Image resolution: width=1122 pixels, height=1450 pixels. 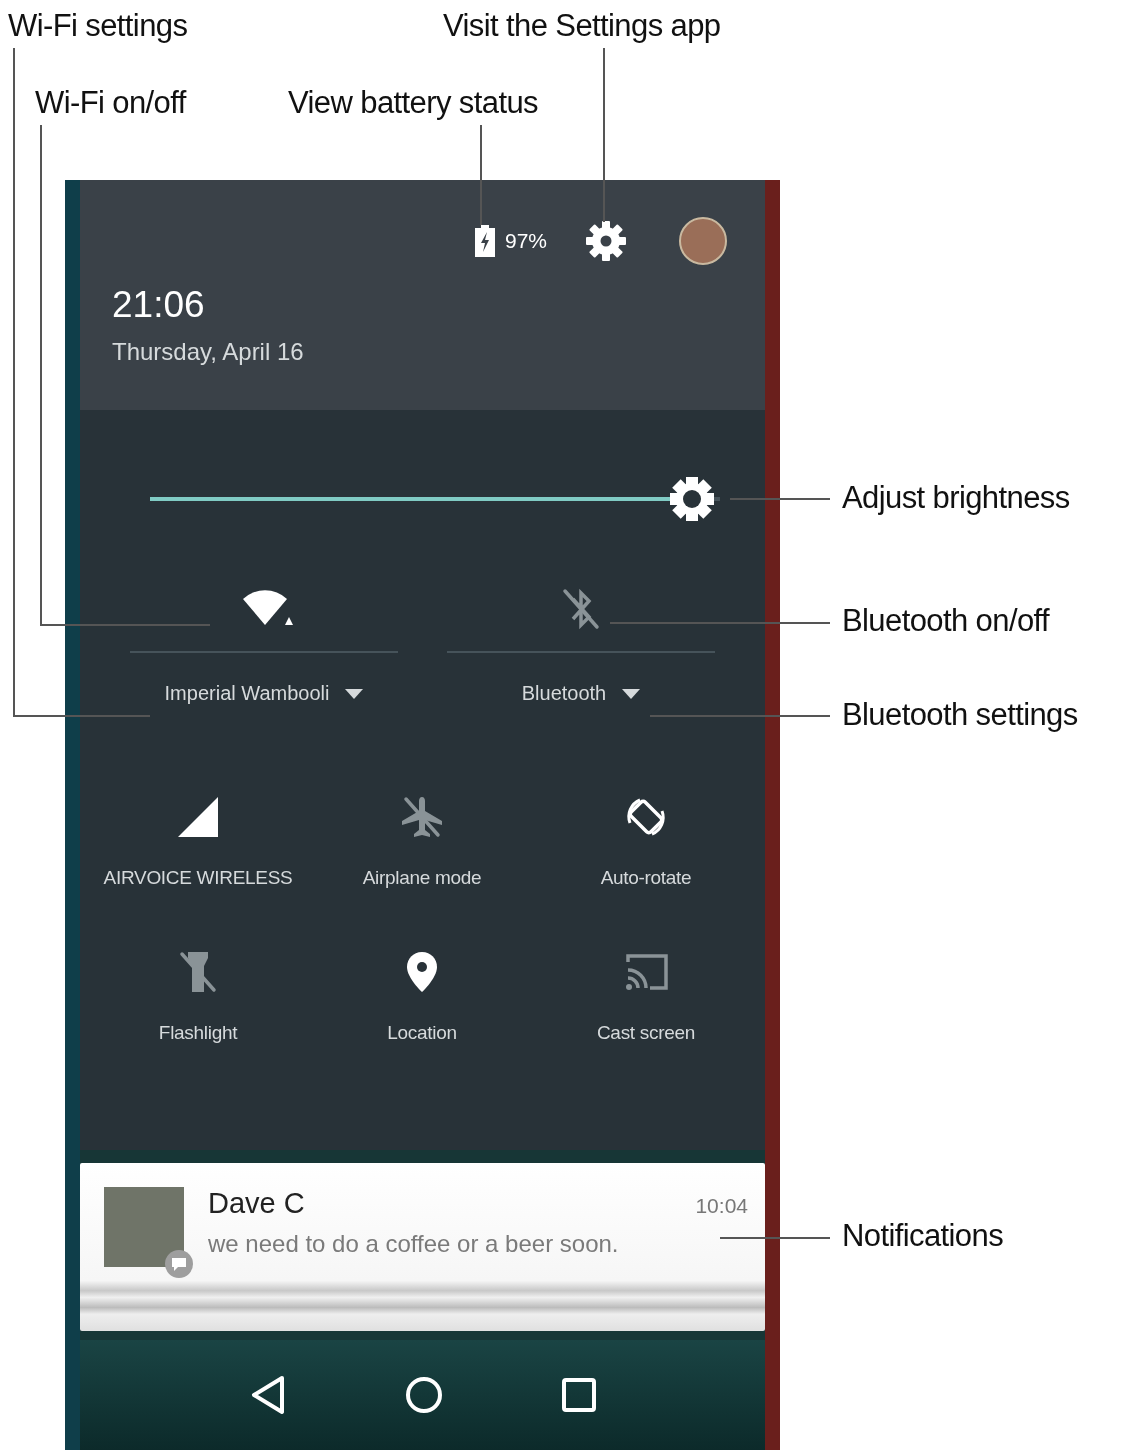 What do you see at coordinates (960, 715) in the screenshot?
I see `callout-label: Bluetooth settings` at bounding box center [960, 715].